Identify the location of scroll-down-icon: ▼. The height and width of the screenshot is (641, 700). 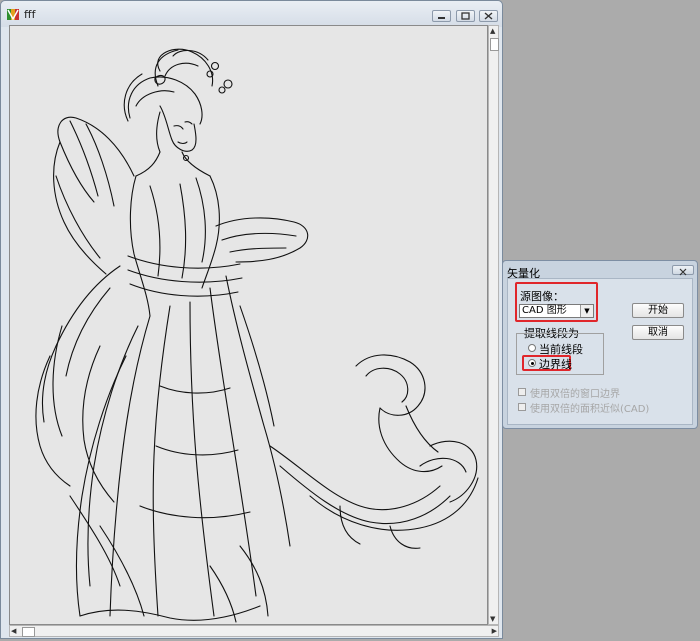
(492, 619).